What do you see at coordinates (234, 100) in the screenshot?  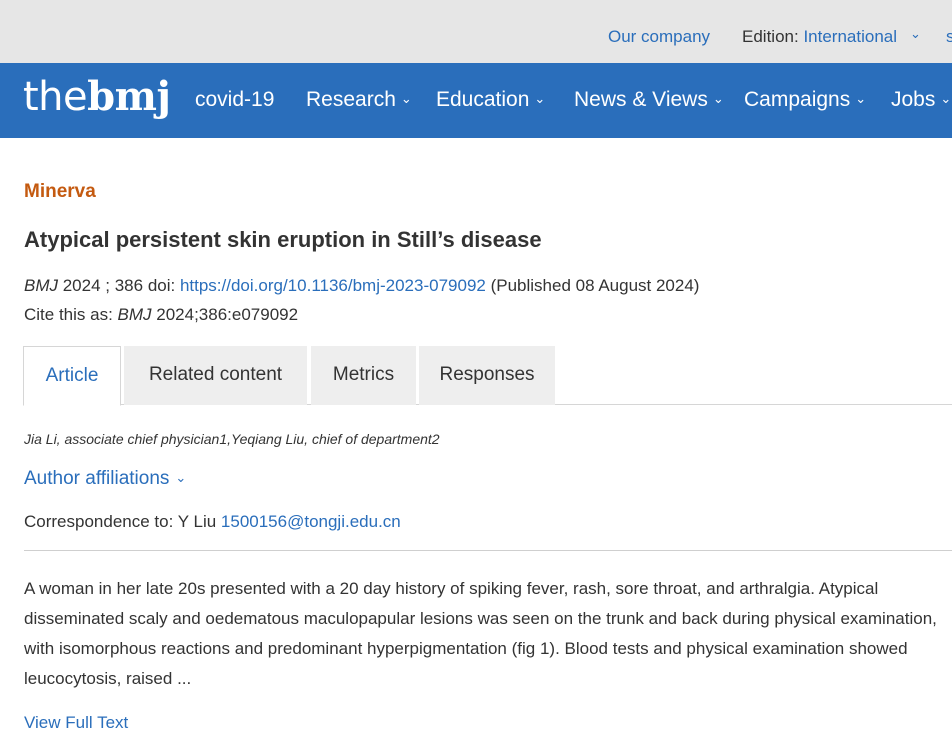 I see `nav-item-covid-19: covid-19` at bounding box center [234, 100].